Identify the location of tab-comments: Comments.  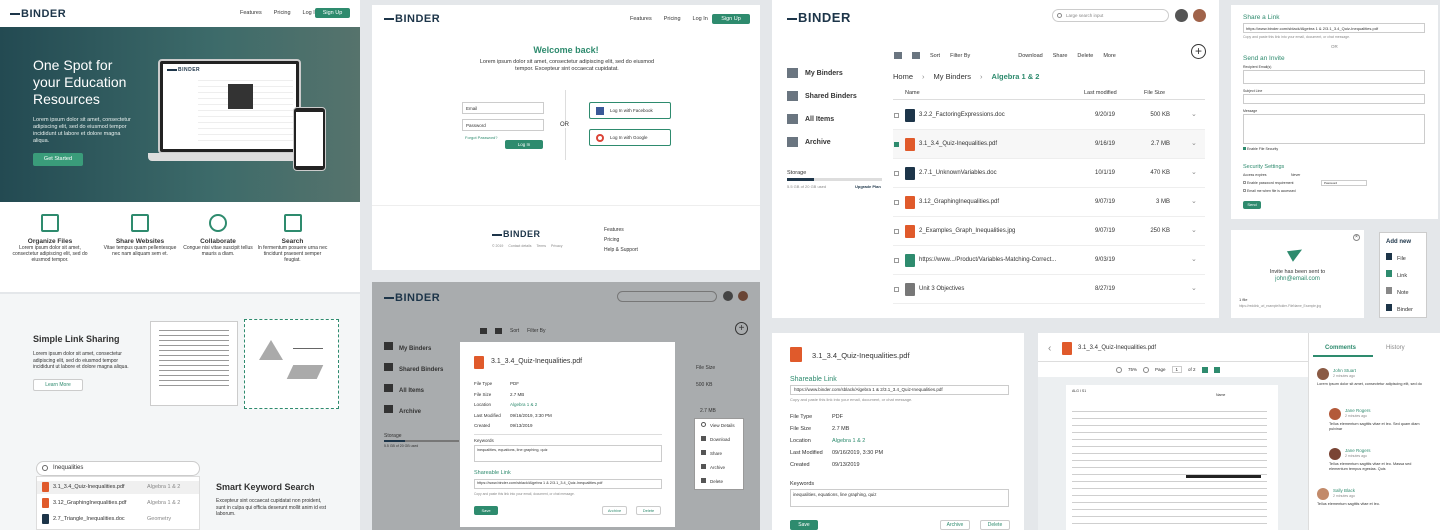
(1340, 348).